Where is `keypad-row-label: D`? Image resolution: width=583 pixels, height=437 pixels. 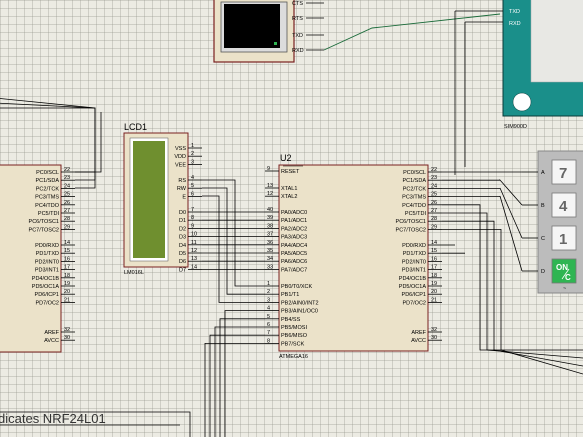
keypad-row-label: D is located at coordinates (543, 272).